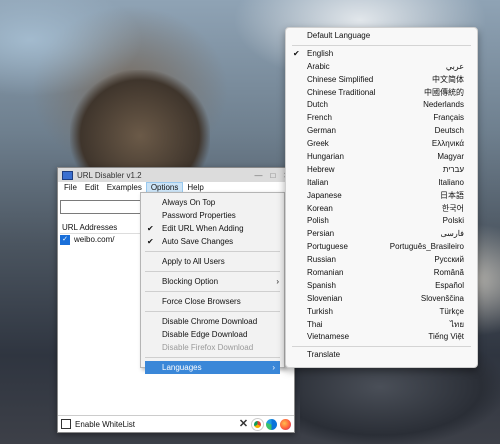 This screenshot has width=500, height=444. Describe the element at coordinates (324, 195) in the screenshot. I see `language-name: Japanese` at that location.